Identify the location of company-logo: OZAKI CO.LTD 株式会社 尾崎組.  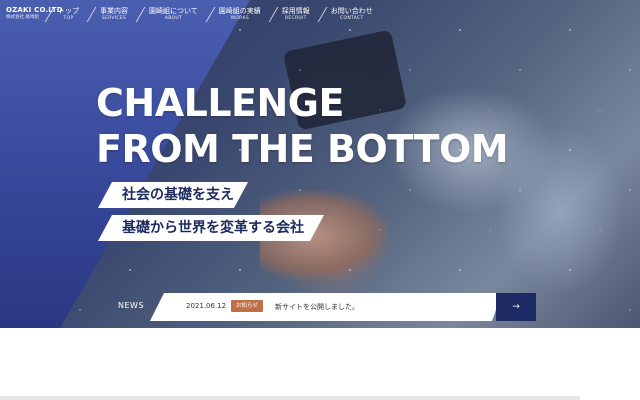
(34, 13).